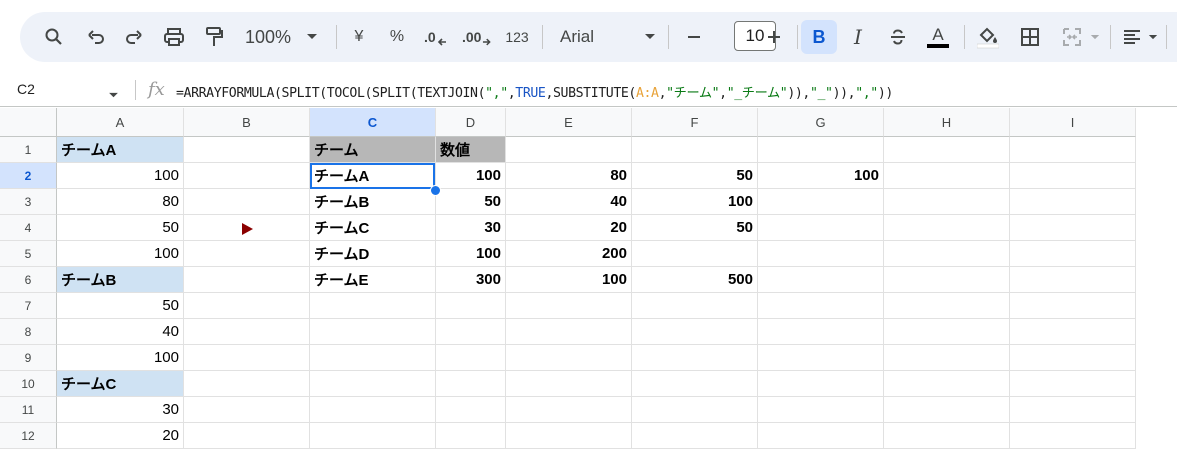 This screenshot has height=455, width=1177. Describe the element at coordinates (247, 122) in the screenshot. I see `column-header-b: B` at that location.